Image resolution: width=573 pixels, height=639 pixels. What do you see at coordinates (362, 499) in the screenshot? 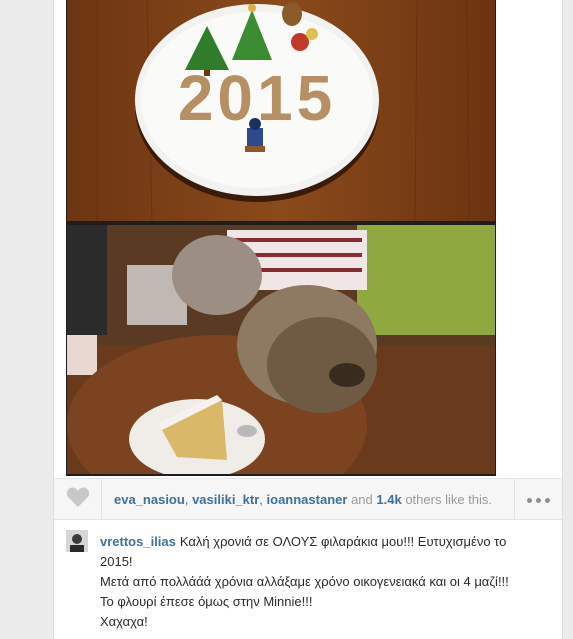
I see `likes-and: and` at bounding box center [362, 499].